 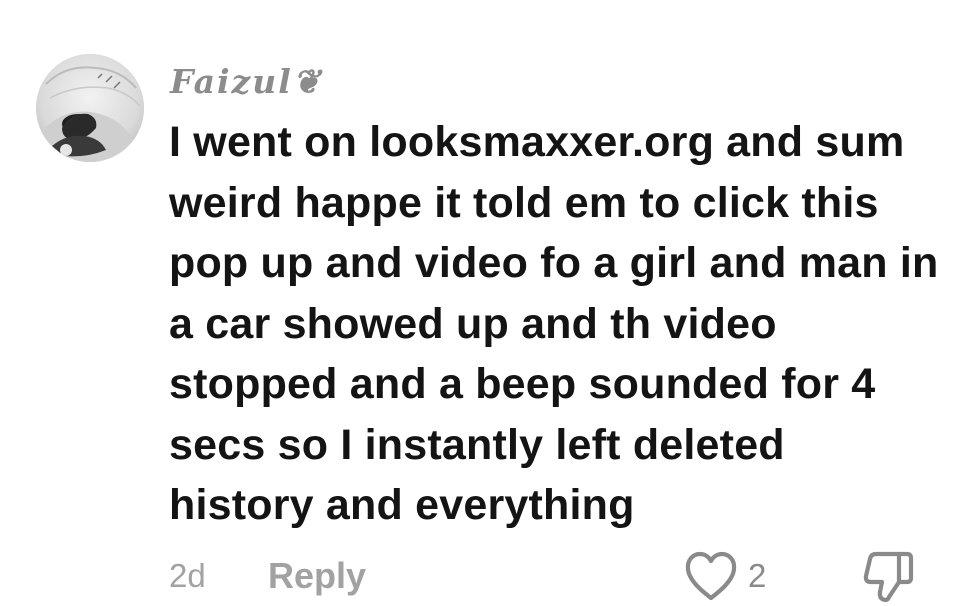 I want to click on like-button, so click(x=711, y=576).